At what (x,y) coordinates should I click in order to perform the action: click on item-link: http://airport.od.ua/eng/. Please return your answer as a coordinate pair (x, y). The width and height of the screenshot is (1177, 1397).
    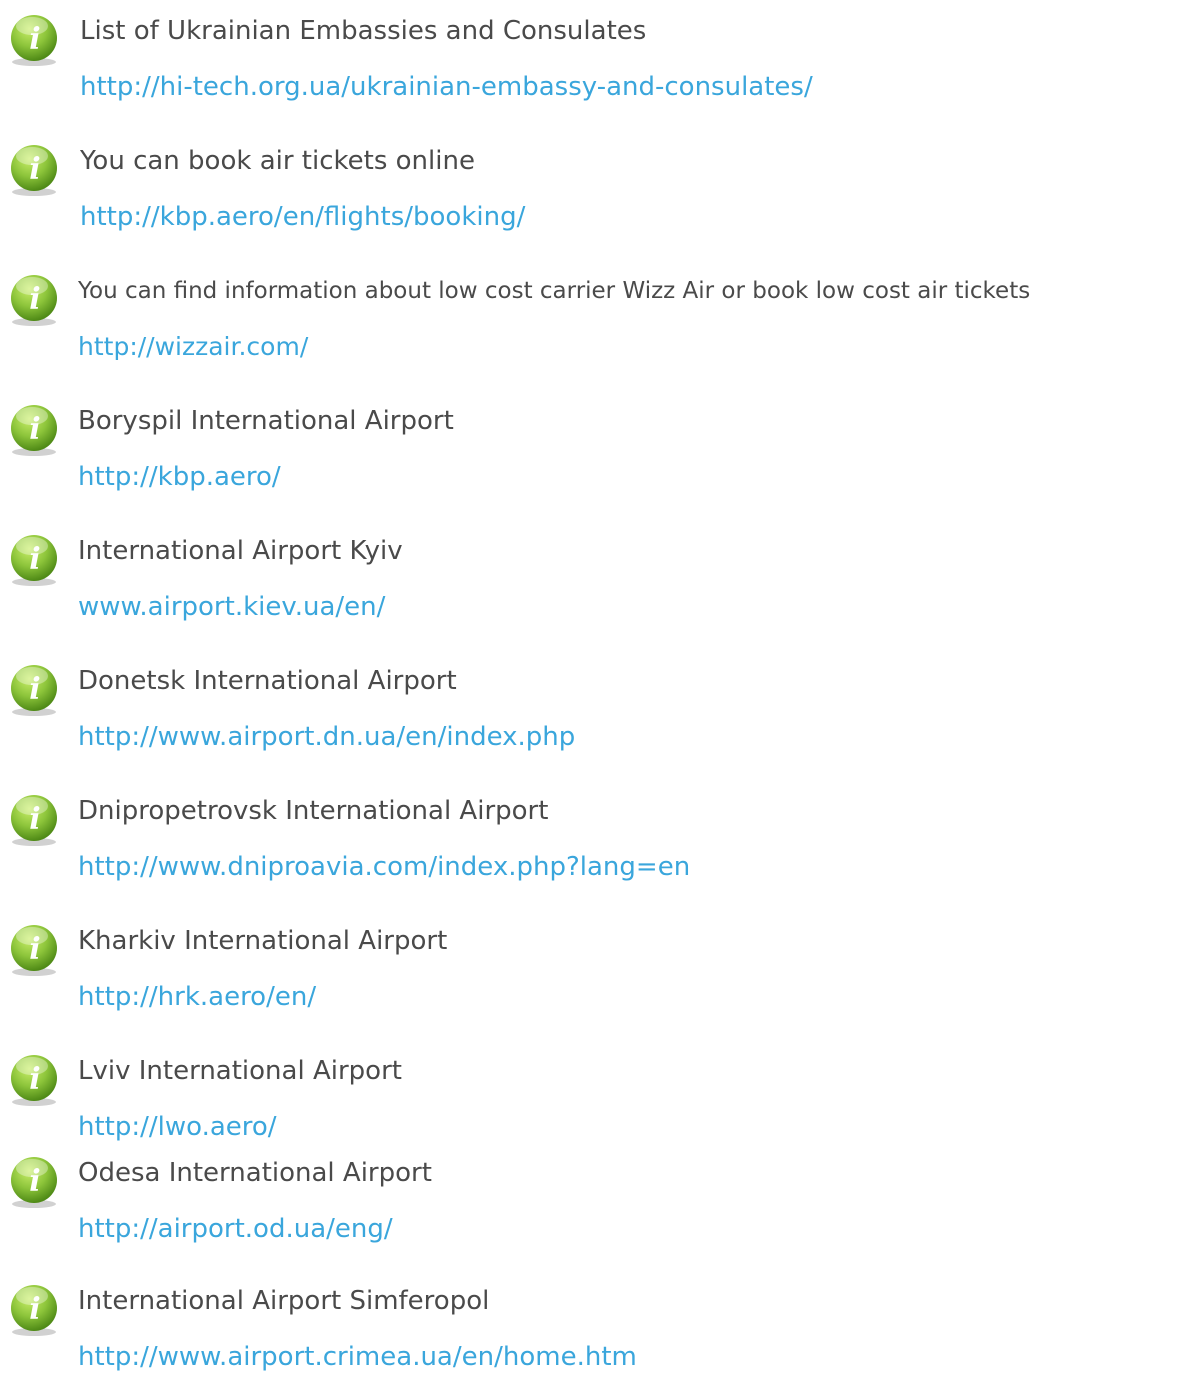
    Looking at the image, I should click on (235, 1229).